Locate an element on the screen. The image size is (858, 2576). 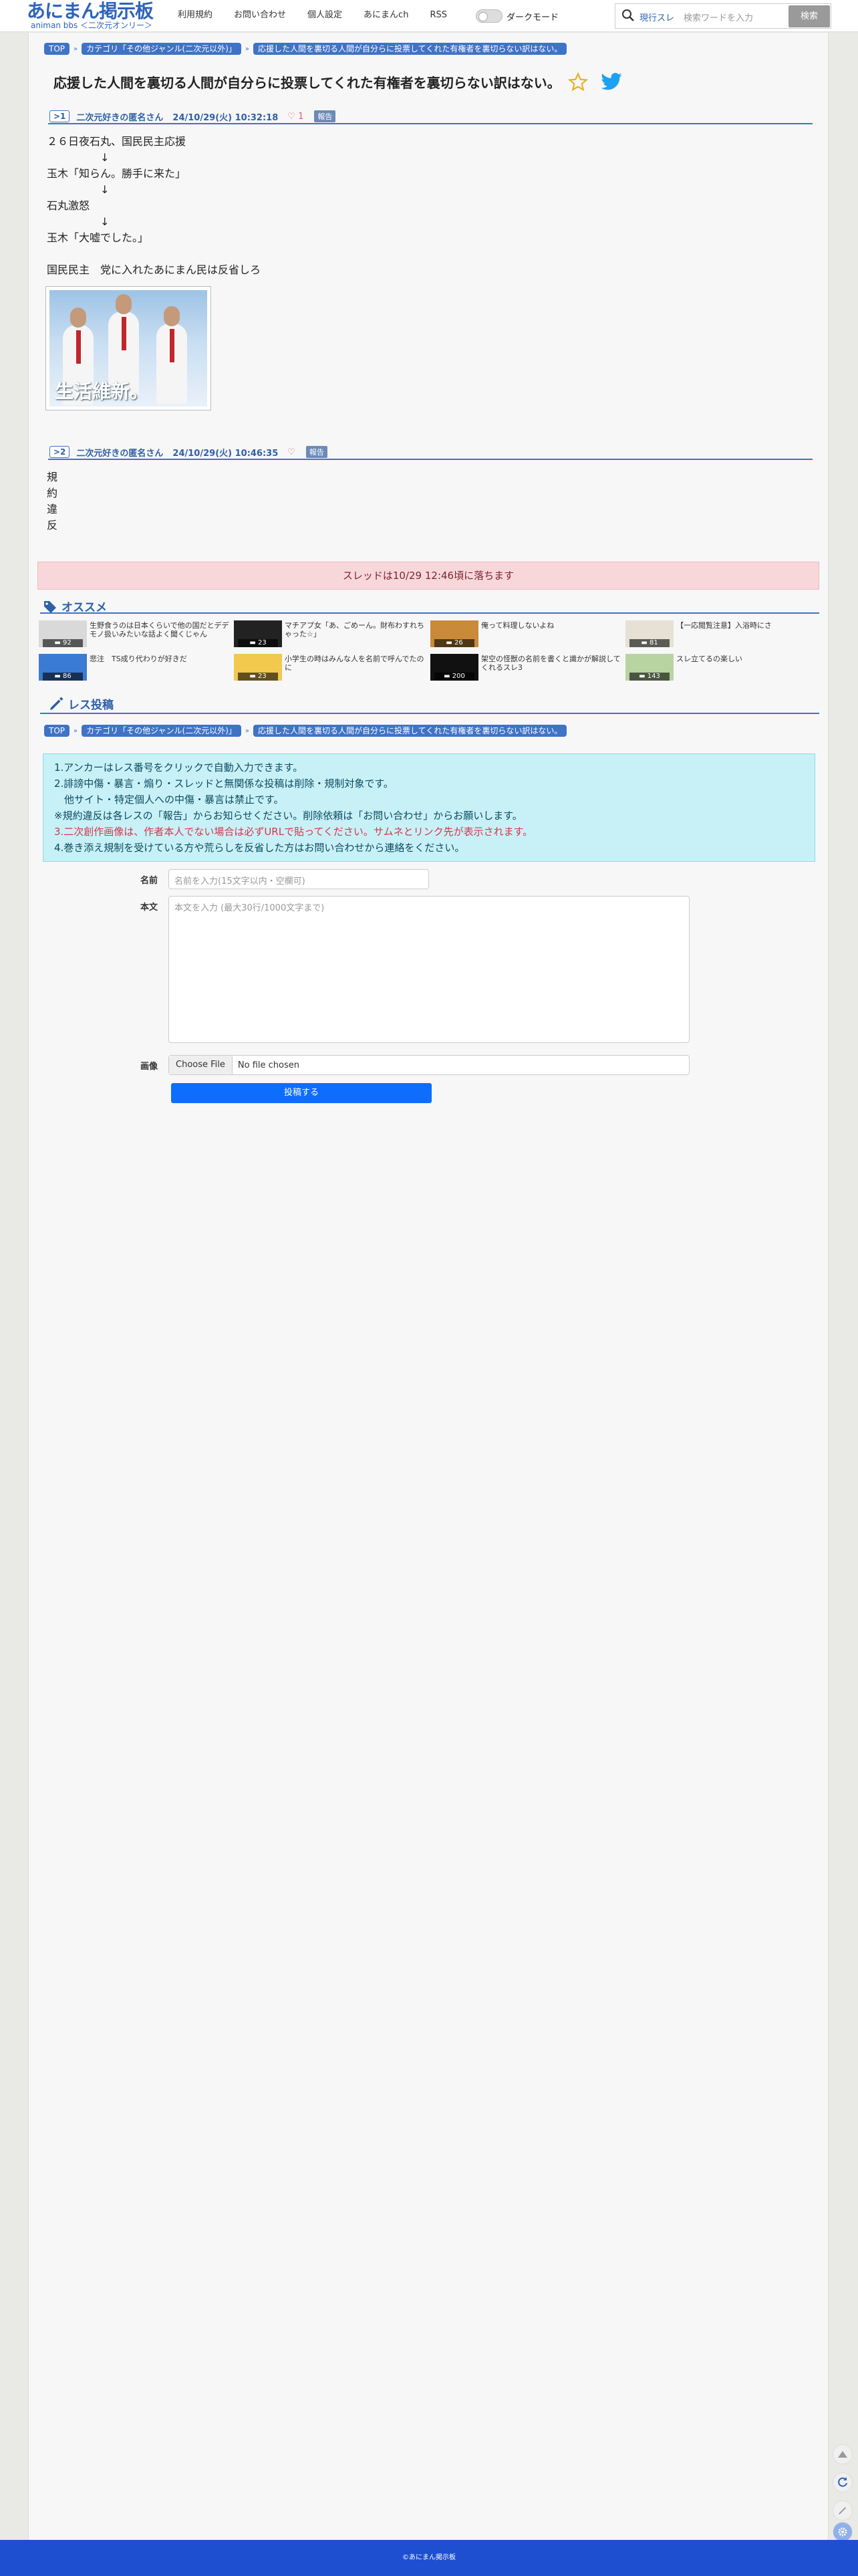
recommend-item: ▬ 200 架空の怪獣の名前を書くと識かが解説してくれるスレ3 is located at coordinates (527, 667).